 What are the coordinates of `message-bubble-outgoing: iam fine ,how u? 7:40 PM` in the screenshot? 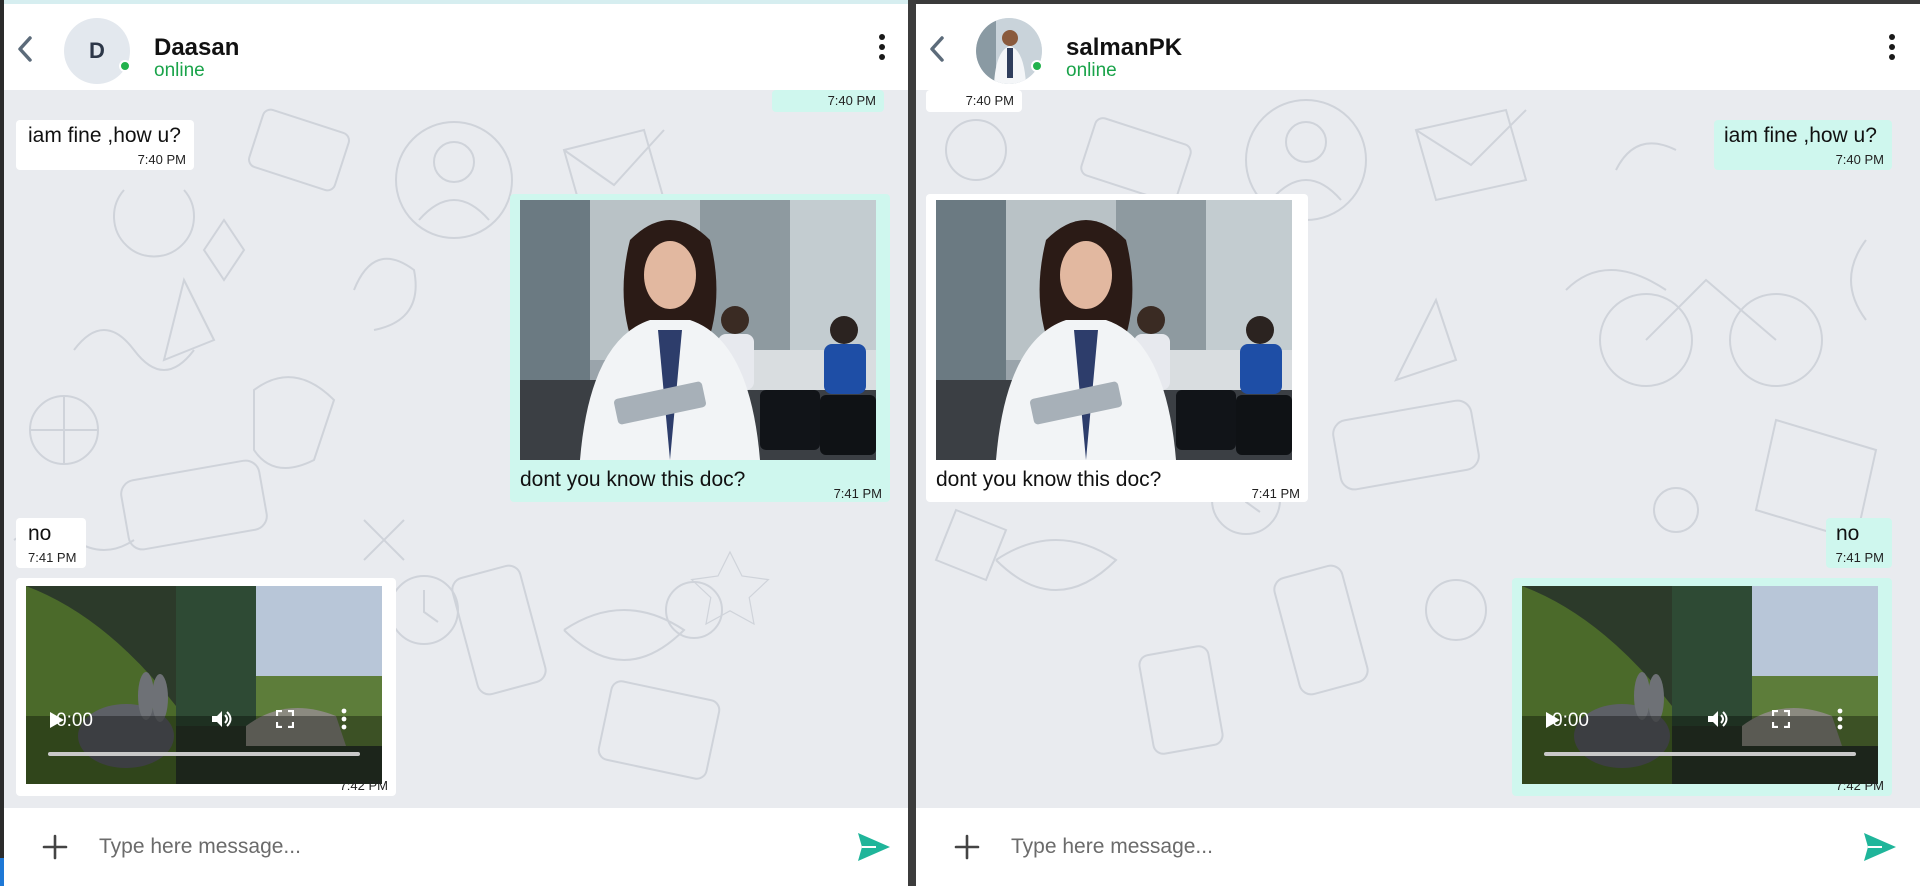 It's located at (1803, 145).